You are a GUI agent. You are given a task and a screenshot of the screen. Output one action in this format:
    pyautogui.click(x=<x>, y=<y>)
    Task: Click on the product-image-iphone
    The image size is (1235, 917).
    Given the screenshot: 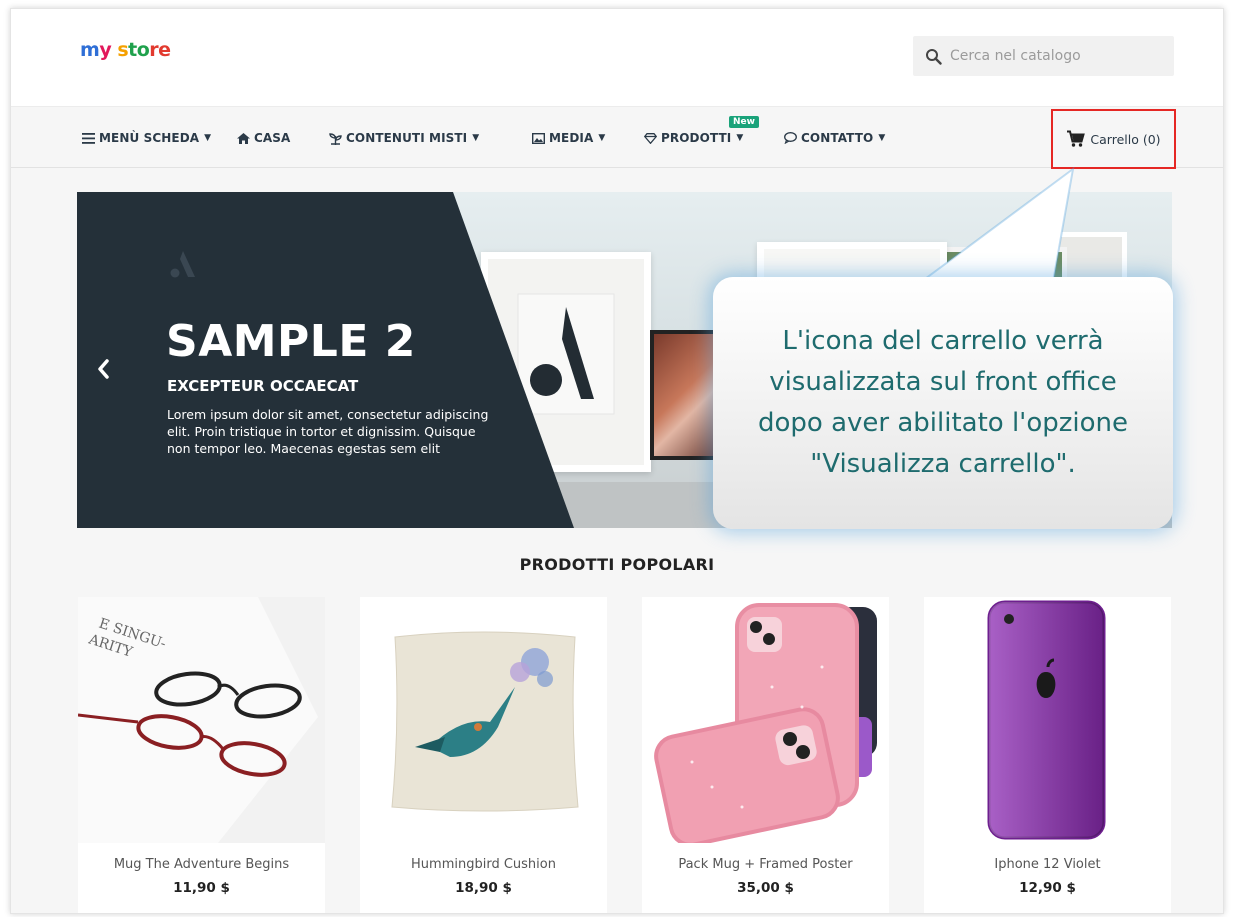 What is the action you would take?
    pyautogui.click(x=1047, y=720)
    